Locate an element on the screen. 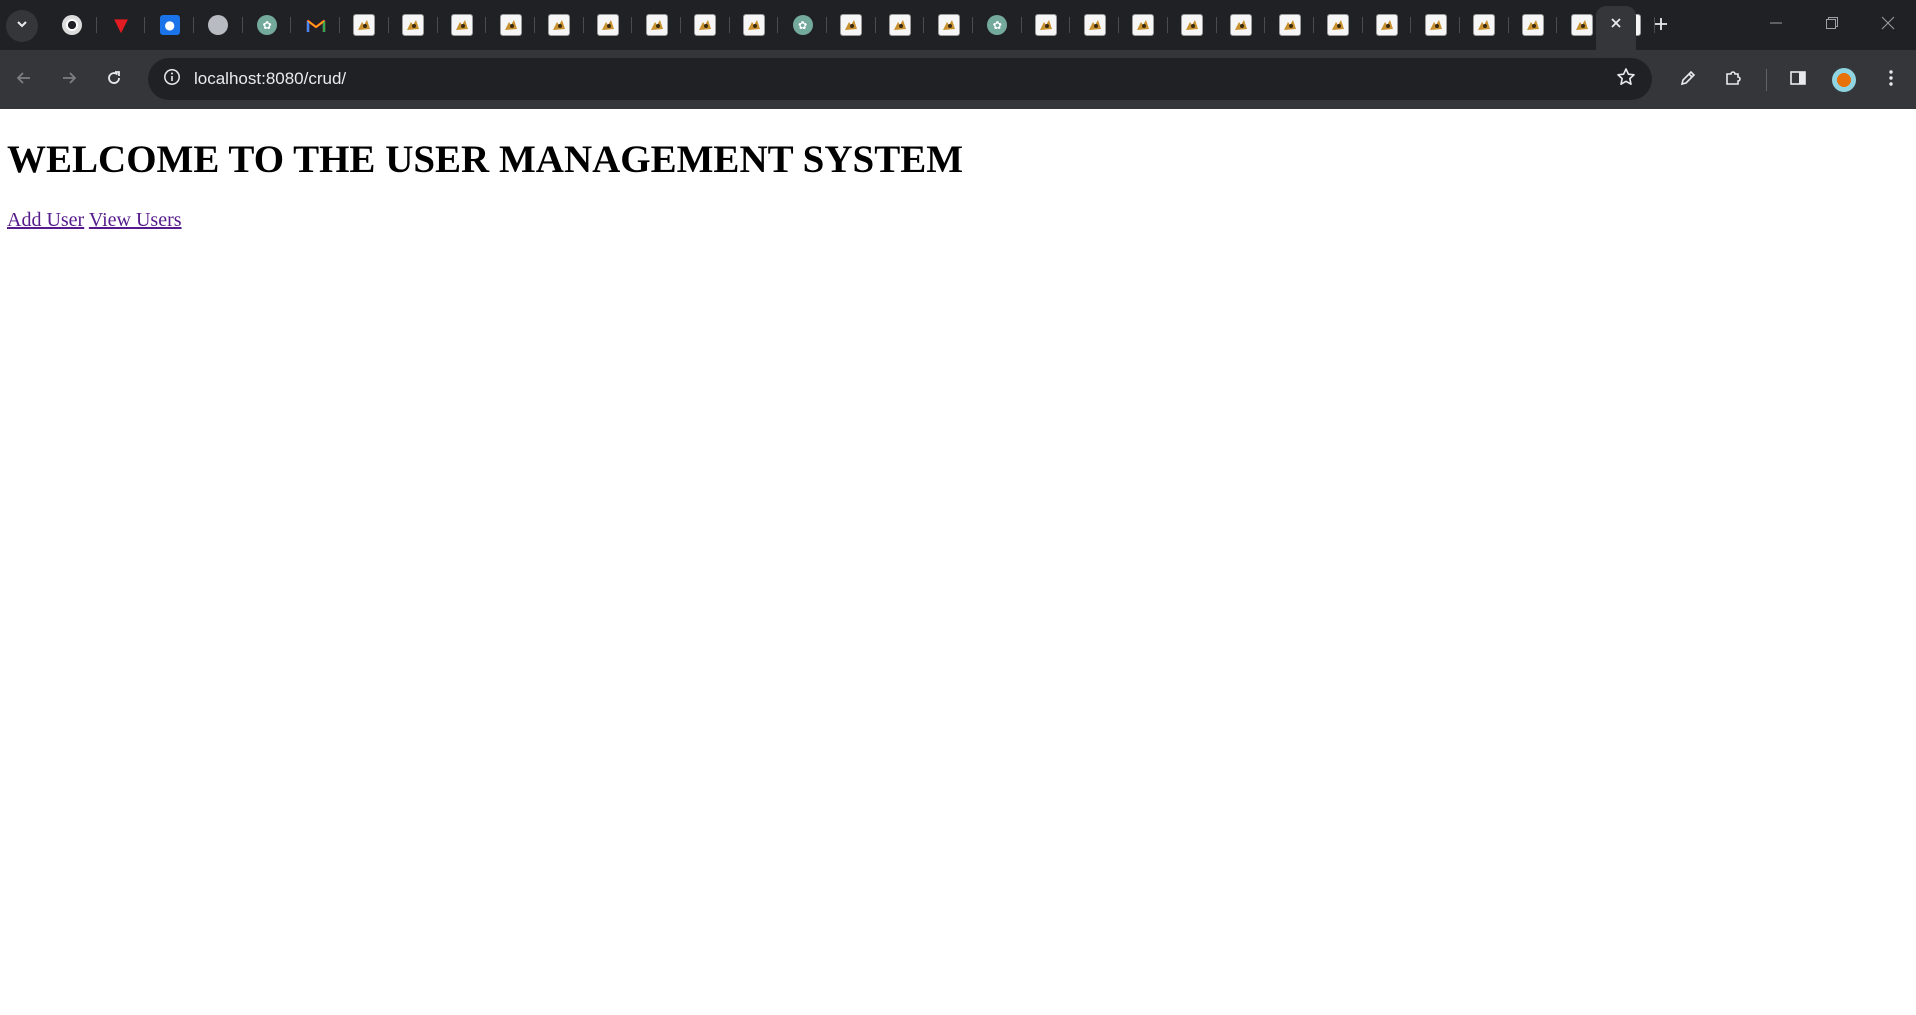  minimize-button is located at coordinates (1776, 25).